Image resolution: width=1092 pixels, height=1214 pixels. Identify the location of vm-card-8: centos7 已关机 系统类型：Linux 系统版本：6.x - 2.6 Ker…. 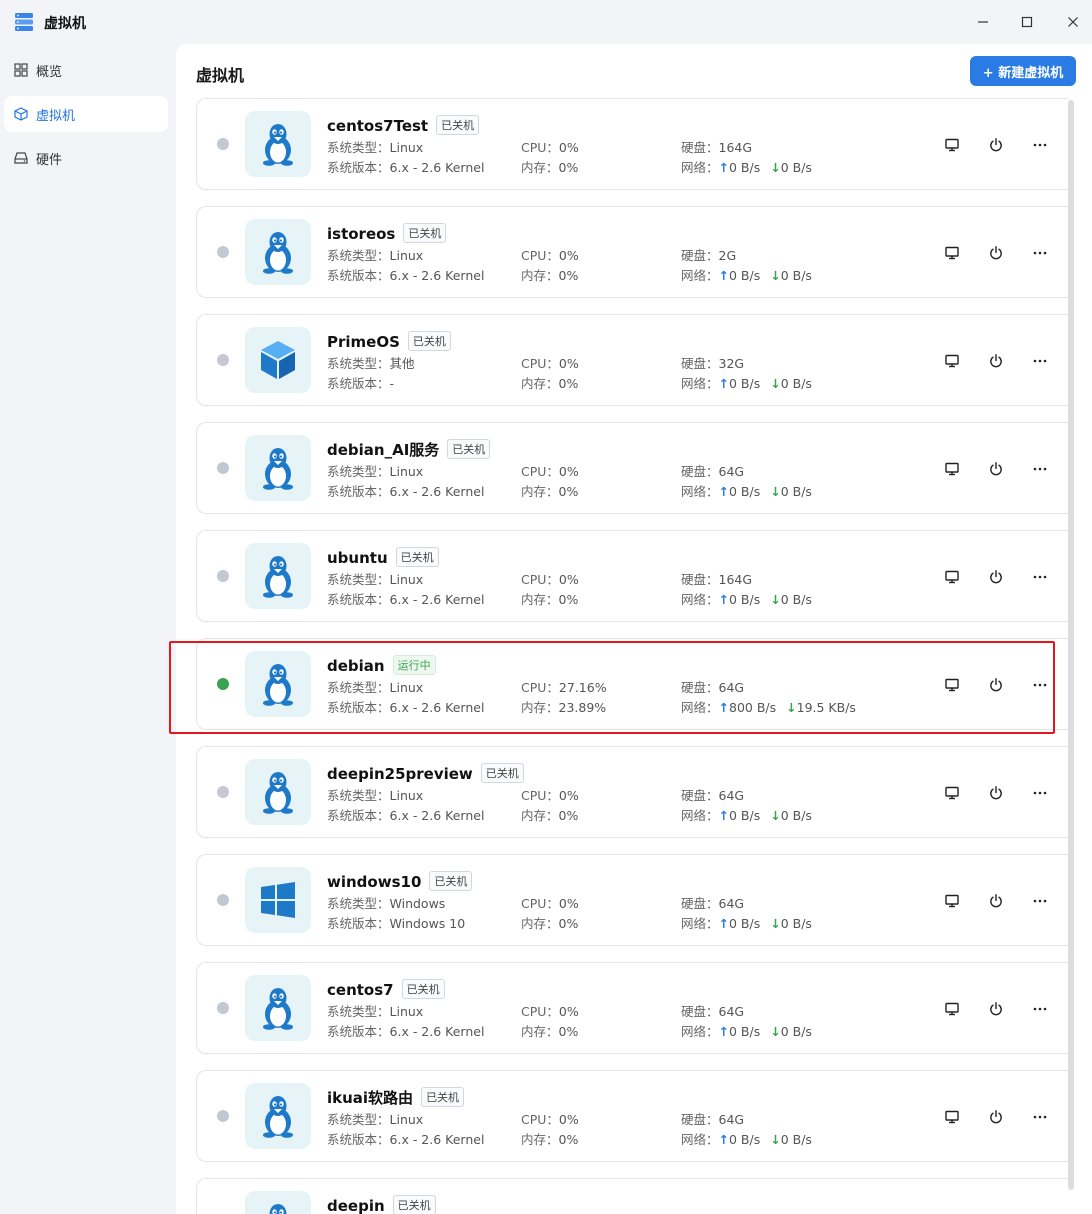
(632, 1008).